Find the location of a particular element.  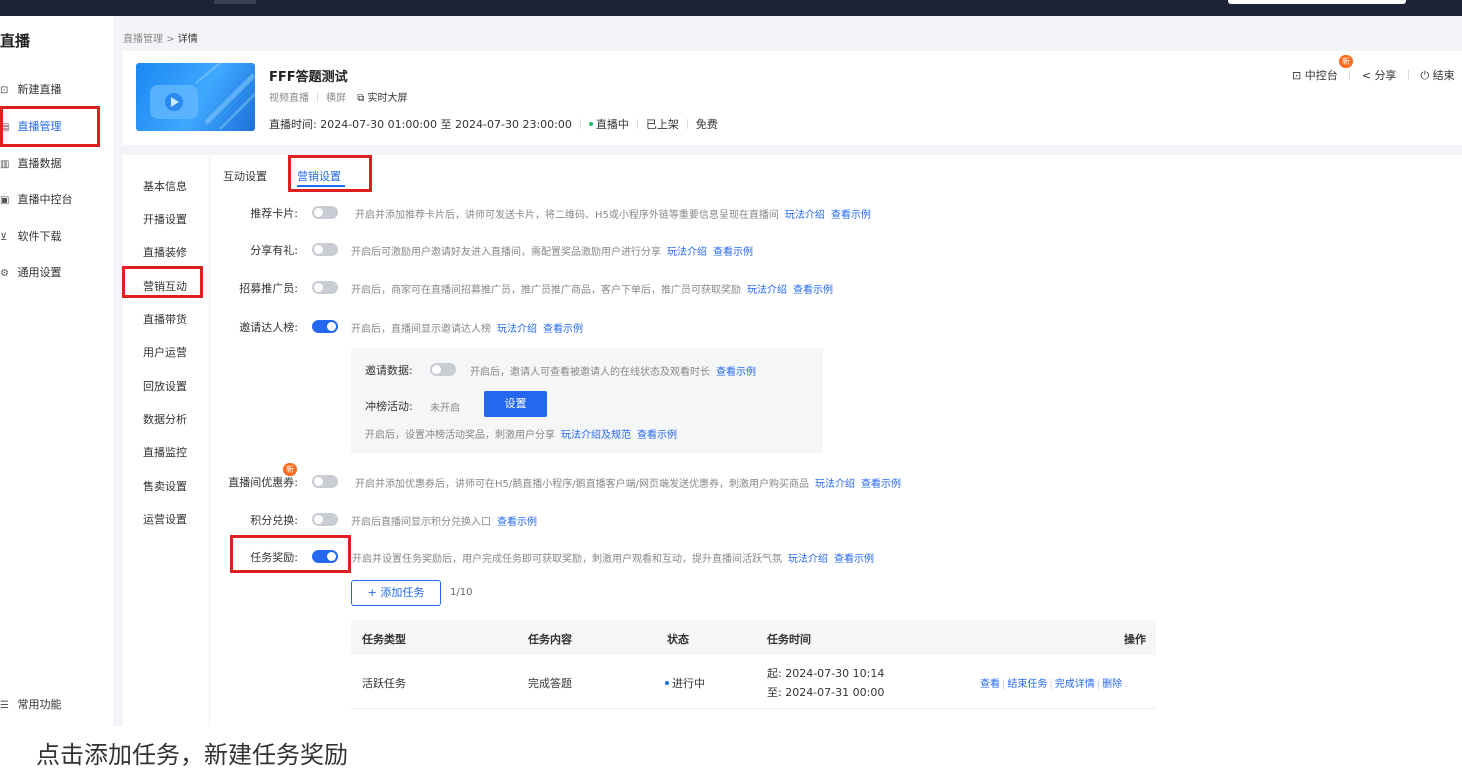

status-dot-icon is located at coordinates (667, 683).